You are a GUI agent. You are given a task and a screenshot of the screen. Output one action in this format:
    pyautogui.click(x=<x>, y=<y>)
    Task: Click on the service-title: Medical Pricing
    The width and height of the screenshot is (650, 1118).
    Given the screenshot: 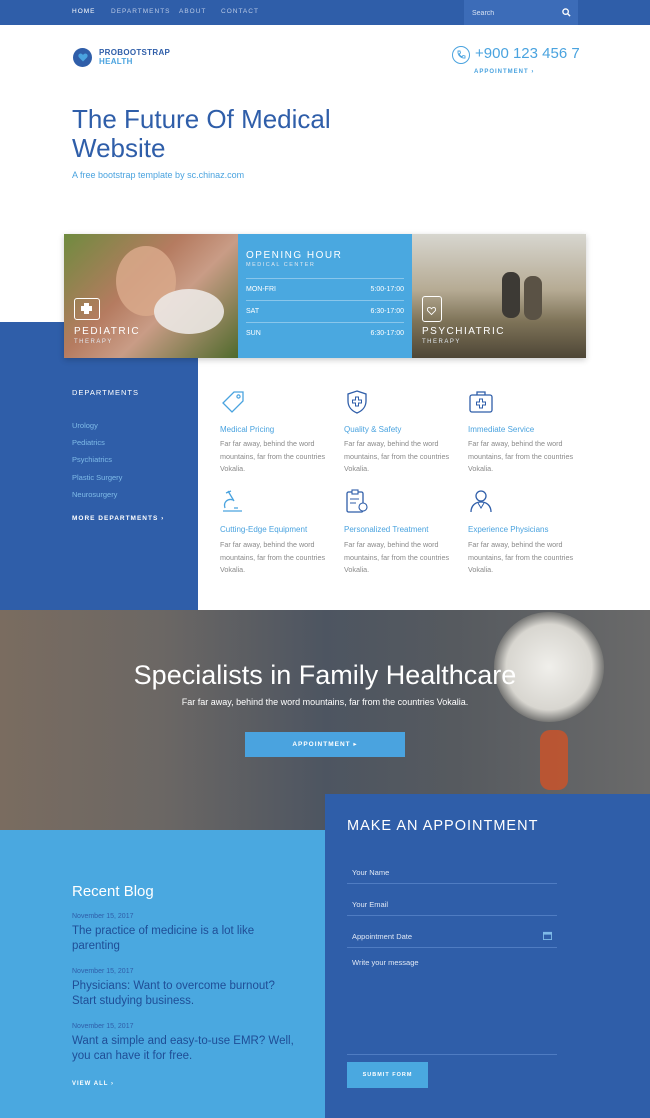 What is the action you would take?
    pyautogui.click(x=247, y=429)
    